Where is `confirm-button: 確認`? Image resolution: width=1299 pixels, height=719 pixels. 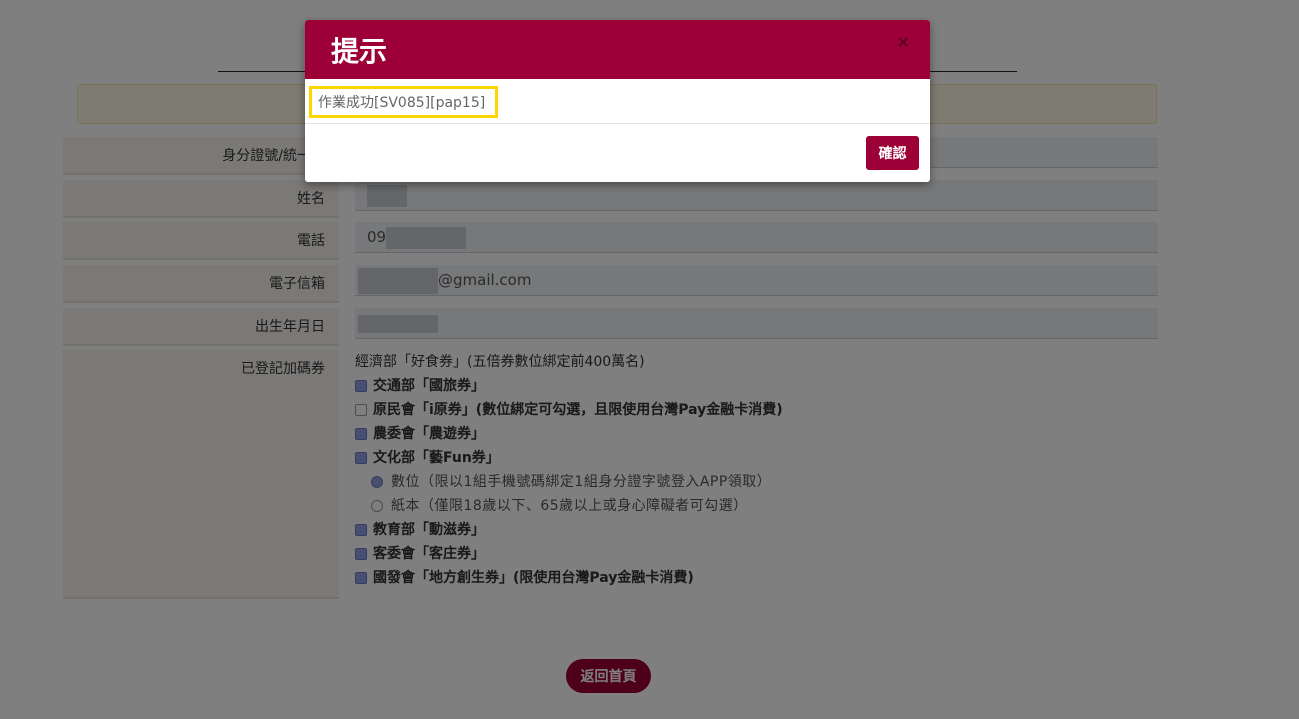
confirm-button: 確認 is located at coordinates (892, 153).